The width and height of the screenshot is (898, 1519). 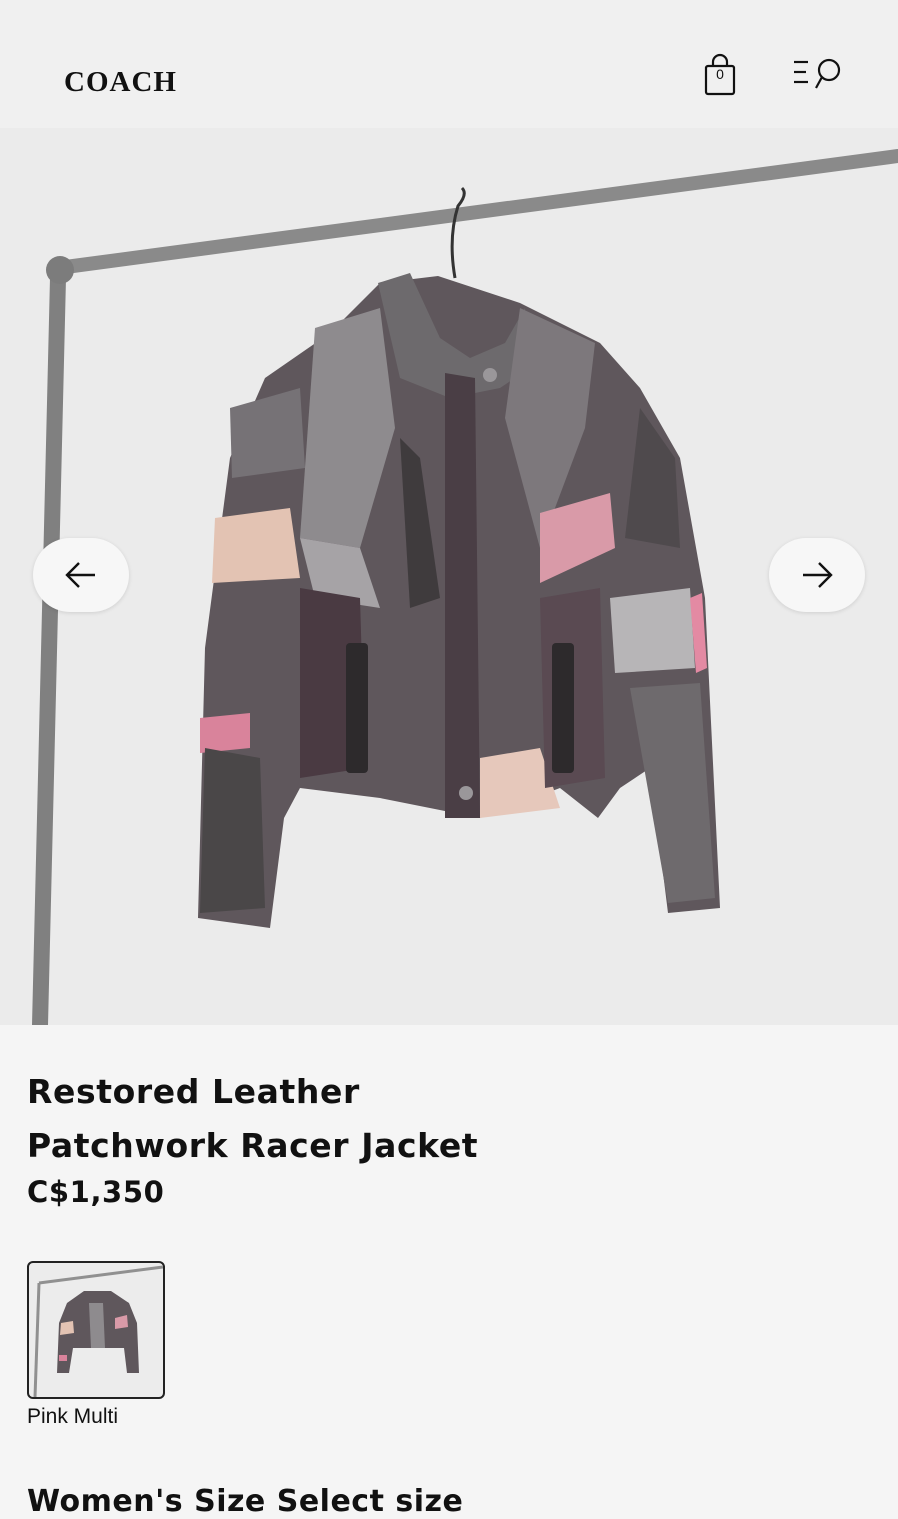 I want to click on product-title: Restored Leather Patchwork Racer Jacket, so click(x=447, y=1119).